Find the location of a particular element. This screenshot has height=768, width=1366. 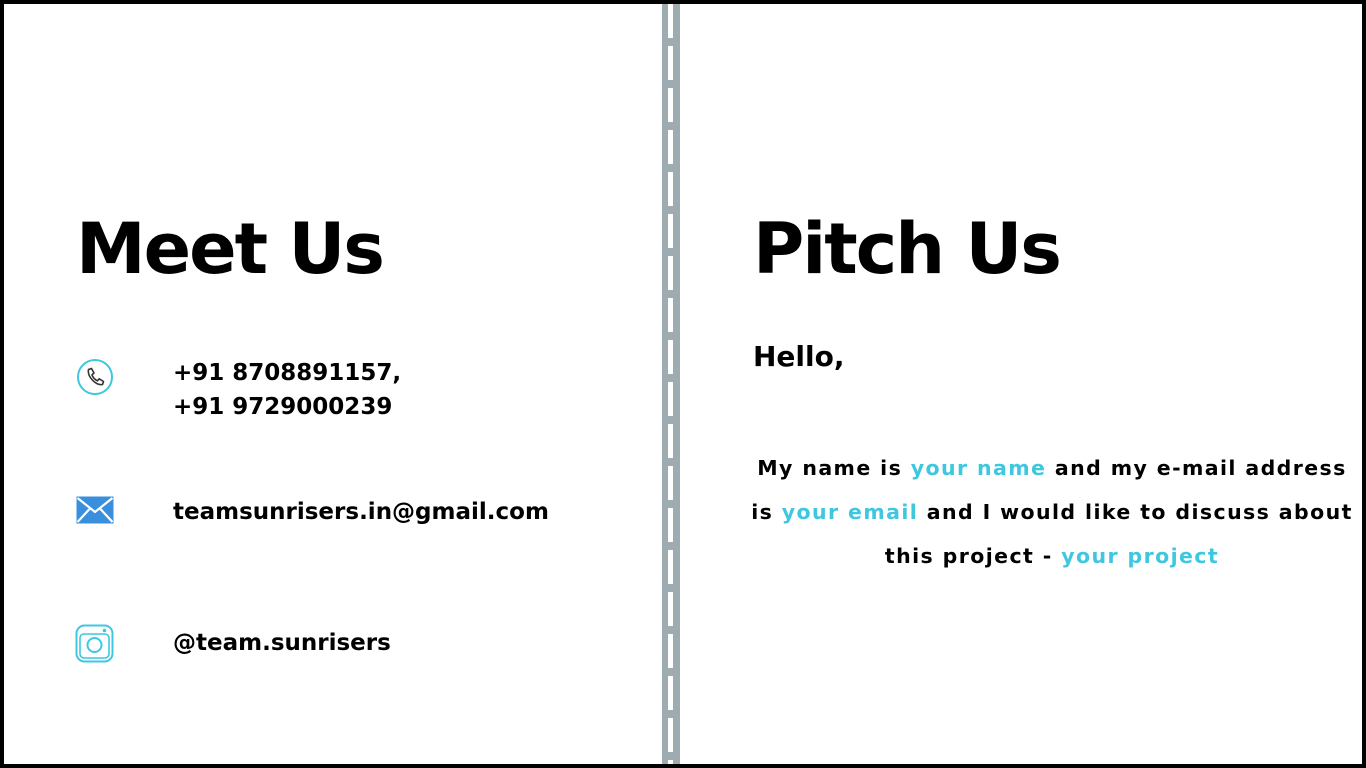

instagram-icon is located at coordinates (94, 643).